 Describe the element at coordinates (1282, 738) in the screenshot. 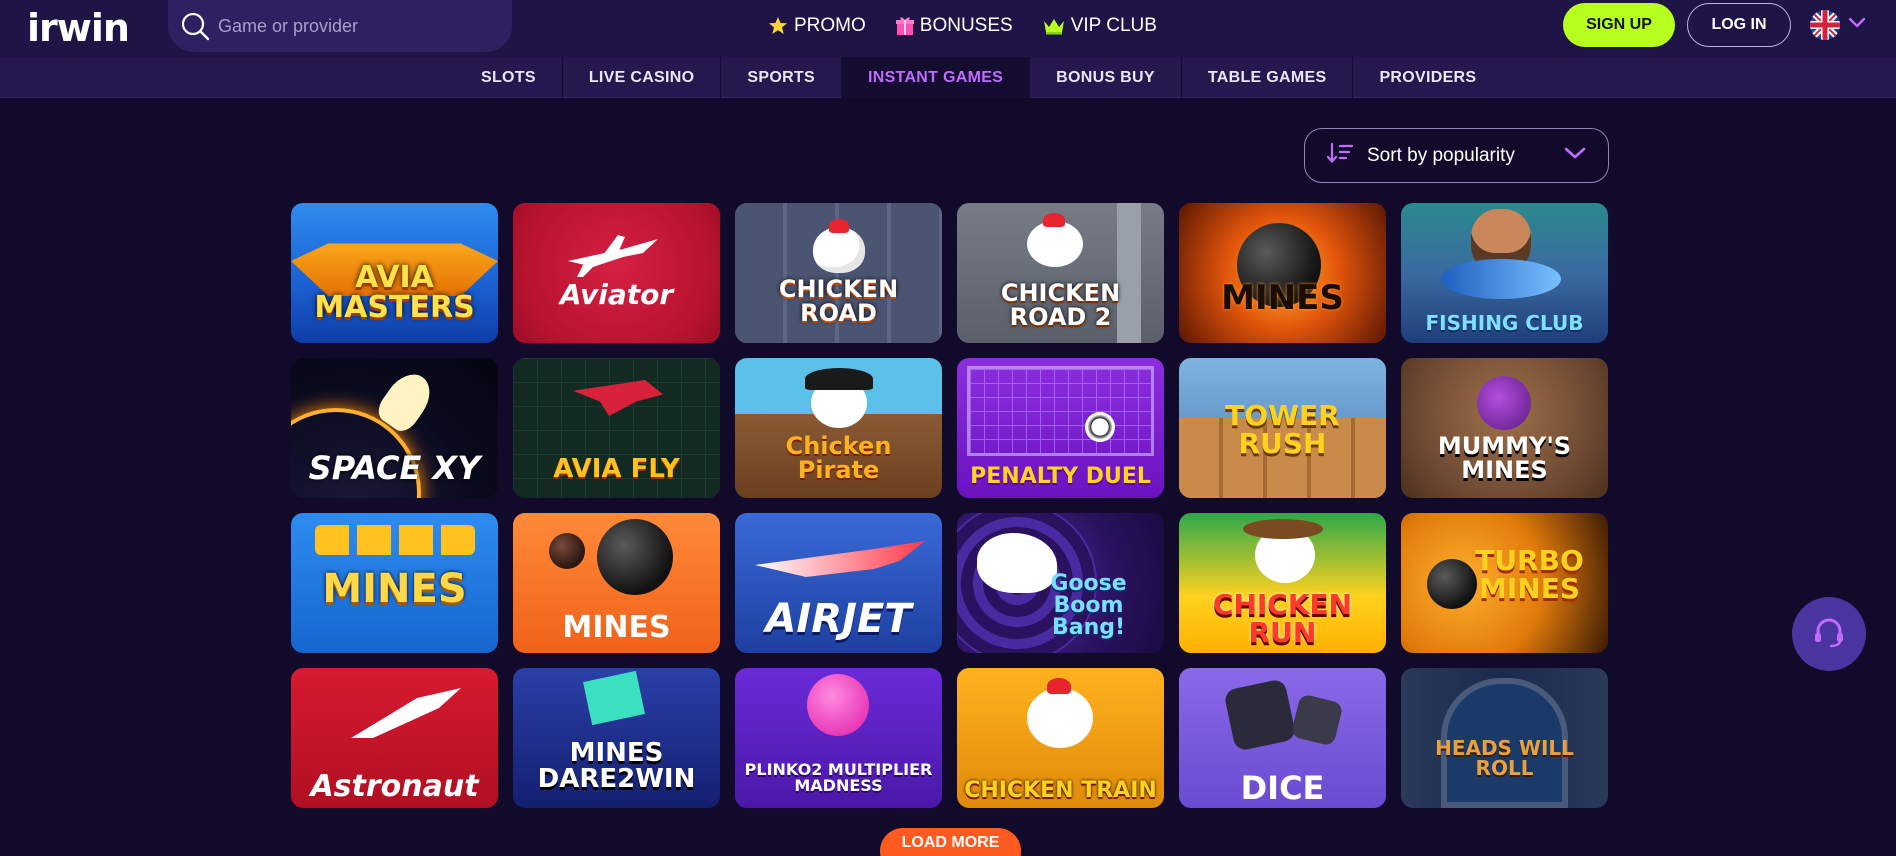

I see `game-tile-dice: DICE` at that location.